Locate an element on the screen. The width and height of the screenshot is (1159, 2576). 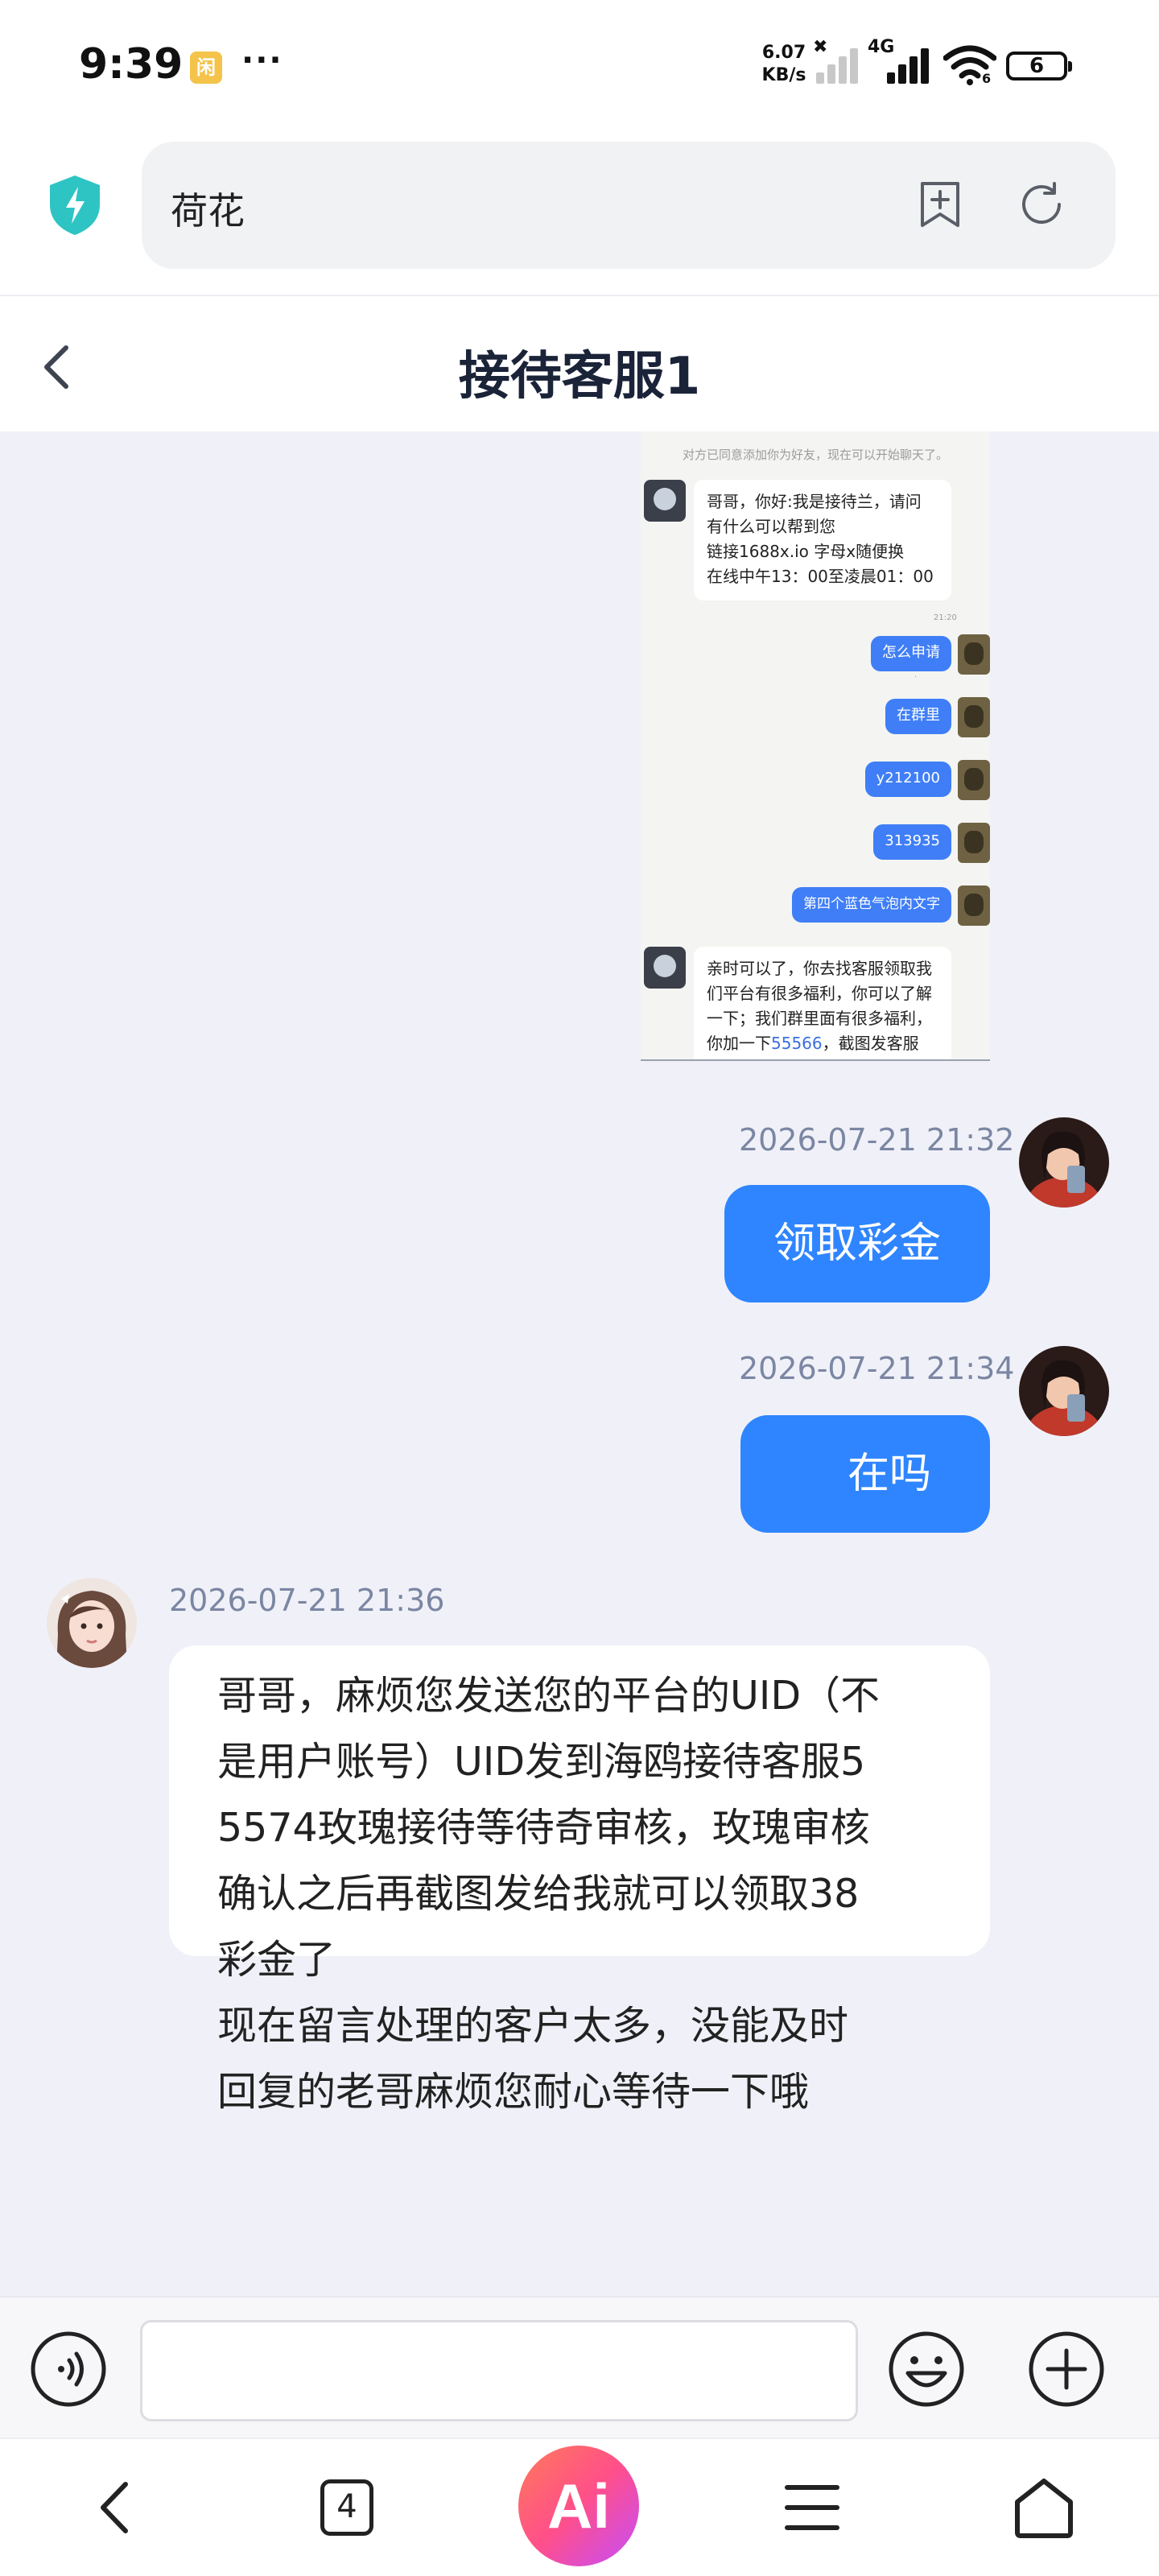
screenshot-system-note: 对方已同意添加你为好友，现在可以开始聊天了。 is located at coordinates (815, 455).